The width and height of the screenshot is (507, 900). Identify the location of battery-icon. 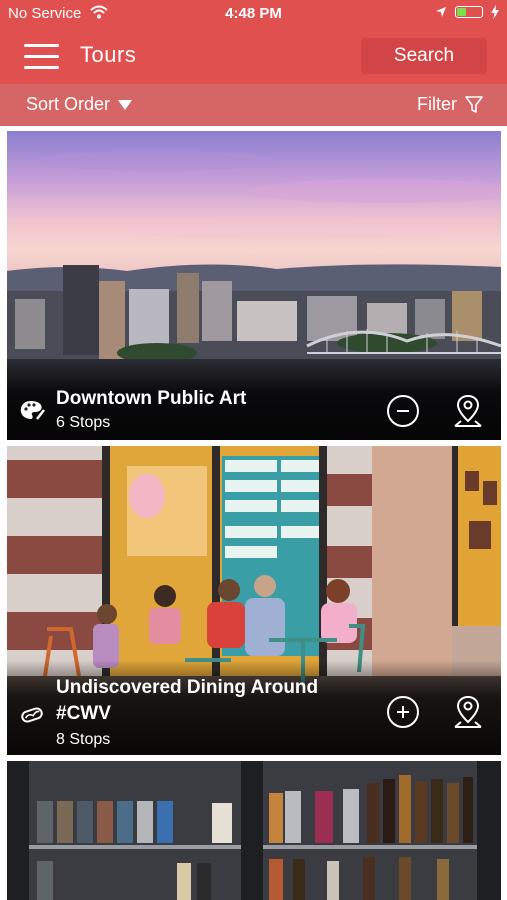
(469, 12).